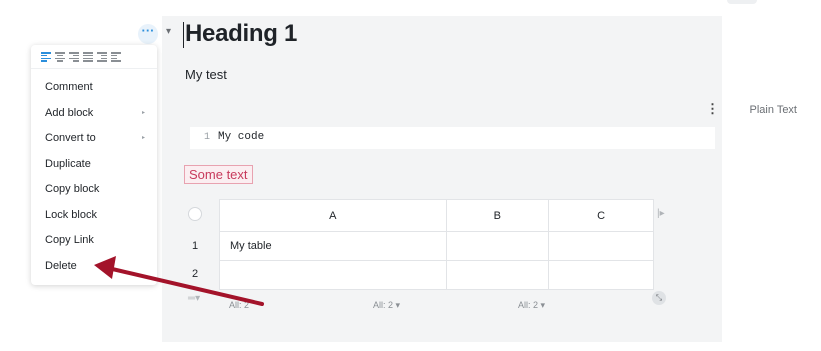 Image resolution: width=821 pixels, height=351 pixels. I want to click on menu-item-label: Comment, so click(69, 87).